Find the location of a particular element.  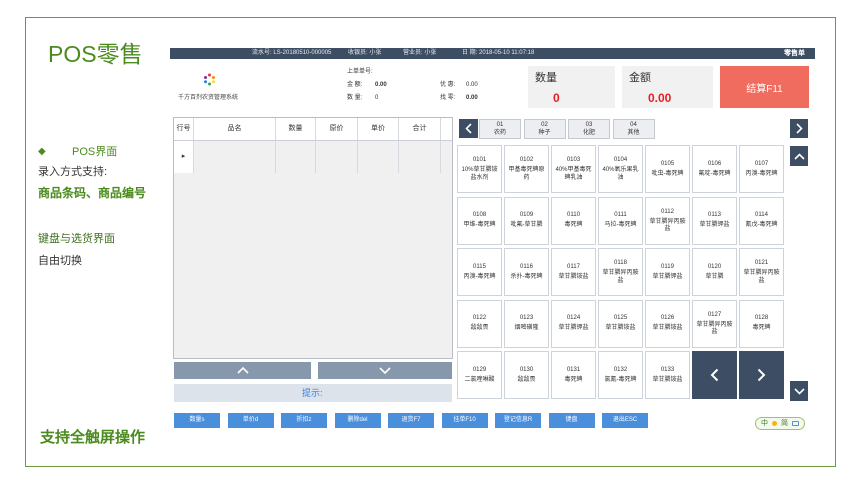

product-name: 吡氟-草甘膦 is located at coordinates (526, 225).